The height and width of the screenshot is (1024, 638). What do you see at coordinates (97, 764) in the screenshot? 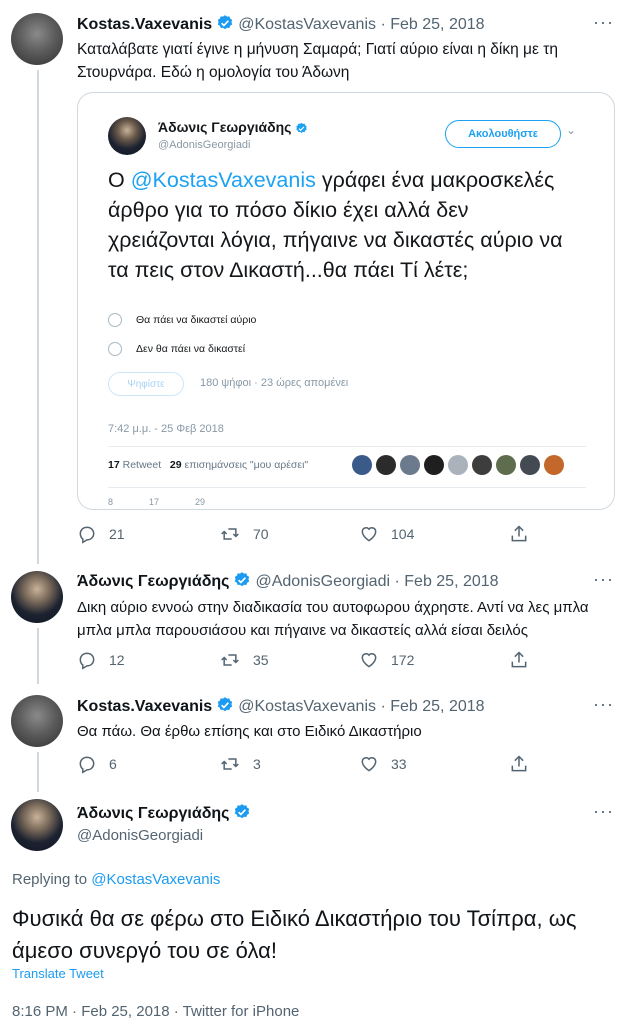
I see `reply-button: 6` at bounding box center [97, 764].